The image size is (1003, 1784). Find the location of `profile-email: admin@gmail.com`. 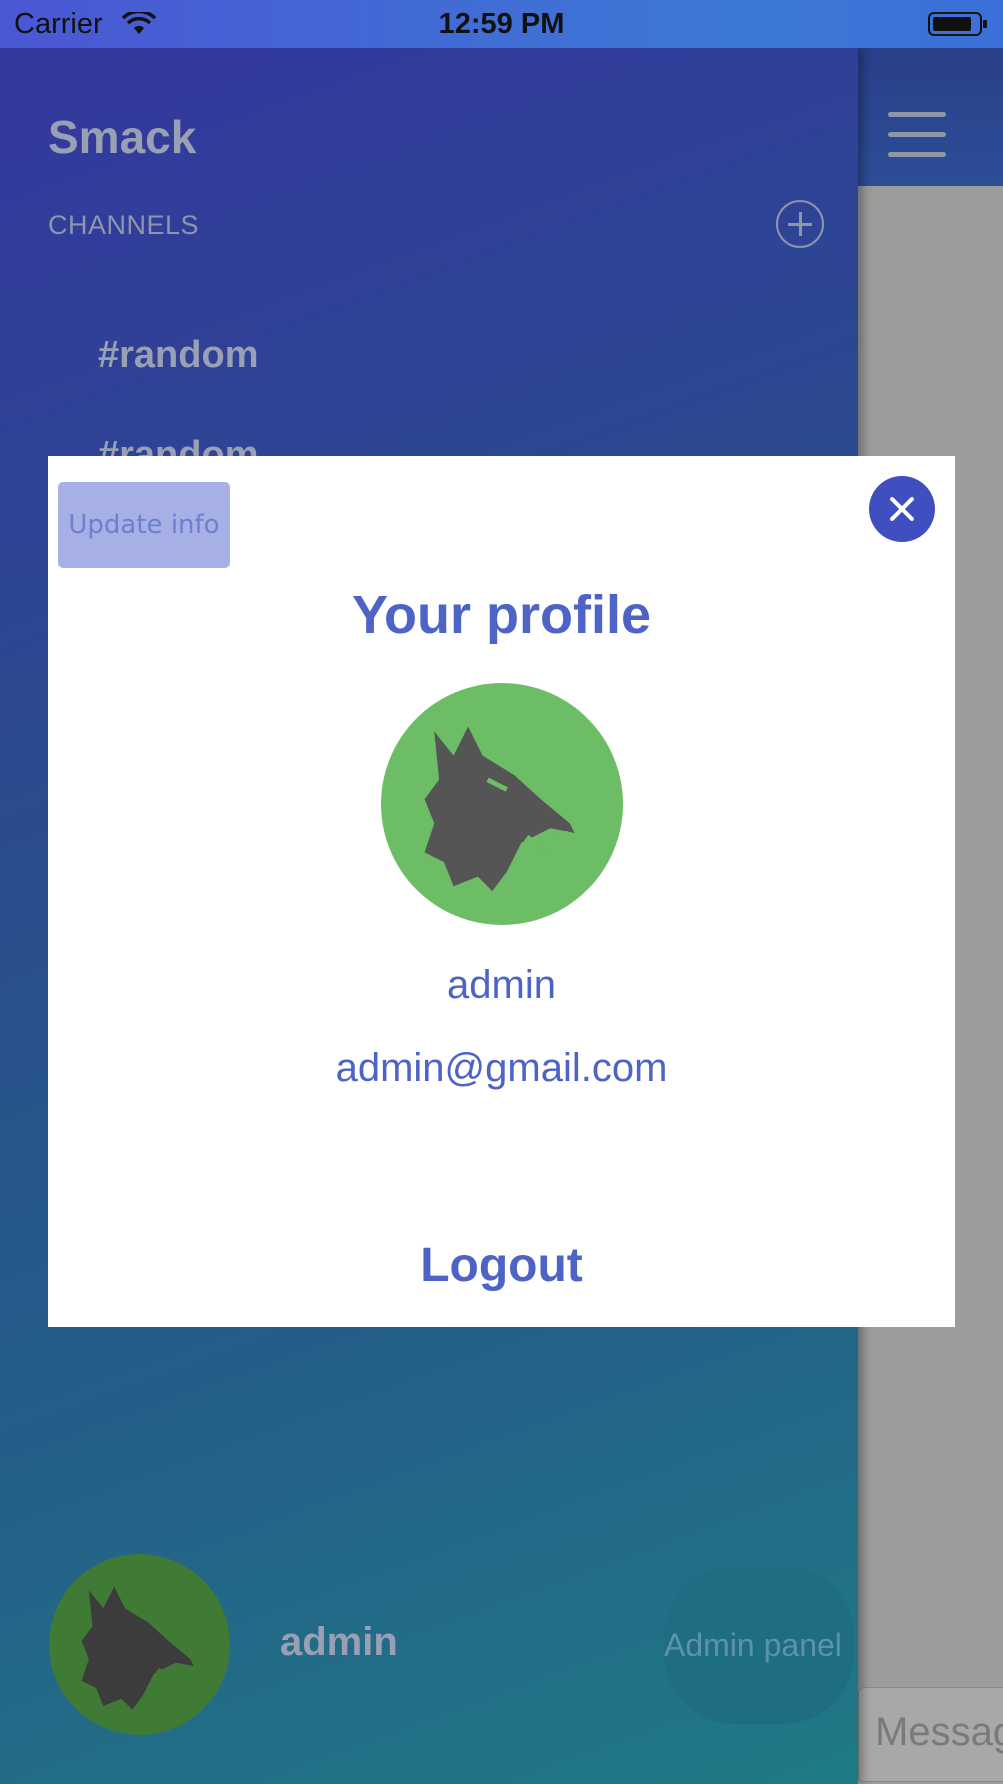

profile-email: admin@gmail.com is located at coordinates (501, 1068).